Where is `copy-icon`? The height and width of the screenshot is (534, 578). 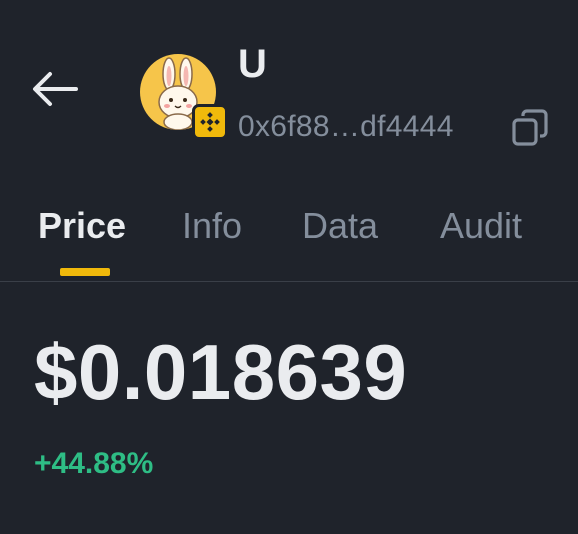
copy-icon is located at coordinates (530, 127).